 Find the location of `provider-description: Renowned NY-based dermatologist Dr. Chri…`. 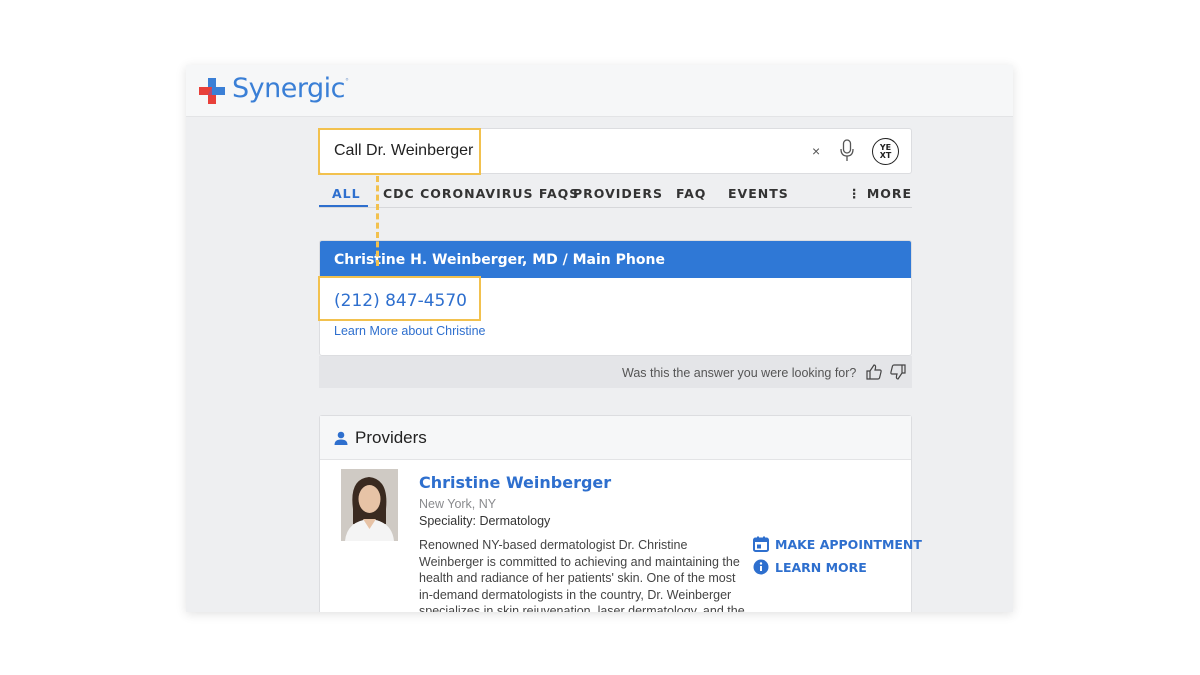

provider-description: Renowned NY-based dermatologist Dr. Chri… is located at coordinates (582, 575).